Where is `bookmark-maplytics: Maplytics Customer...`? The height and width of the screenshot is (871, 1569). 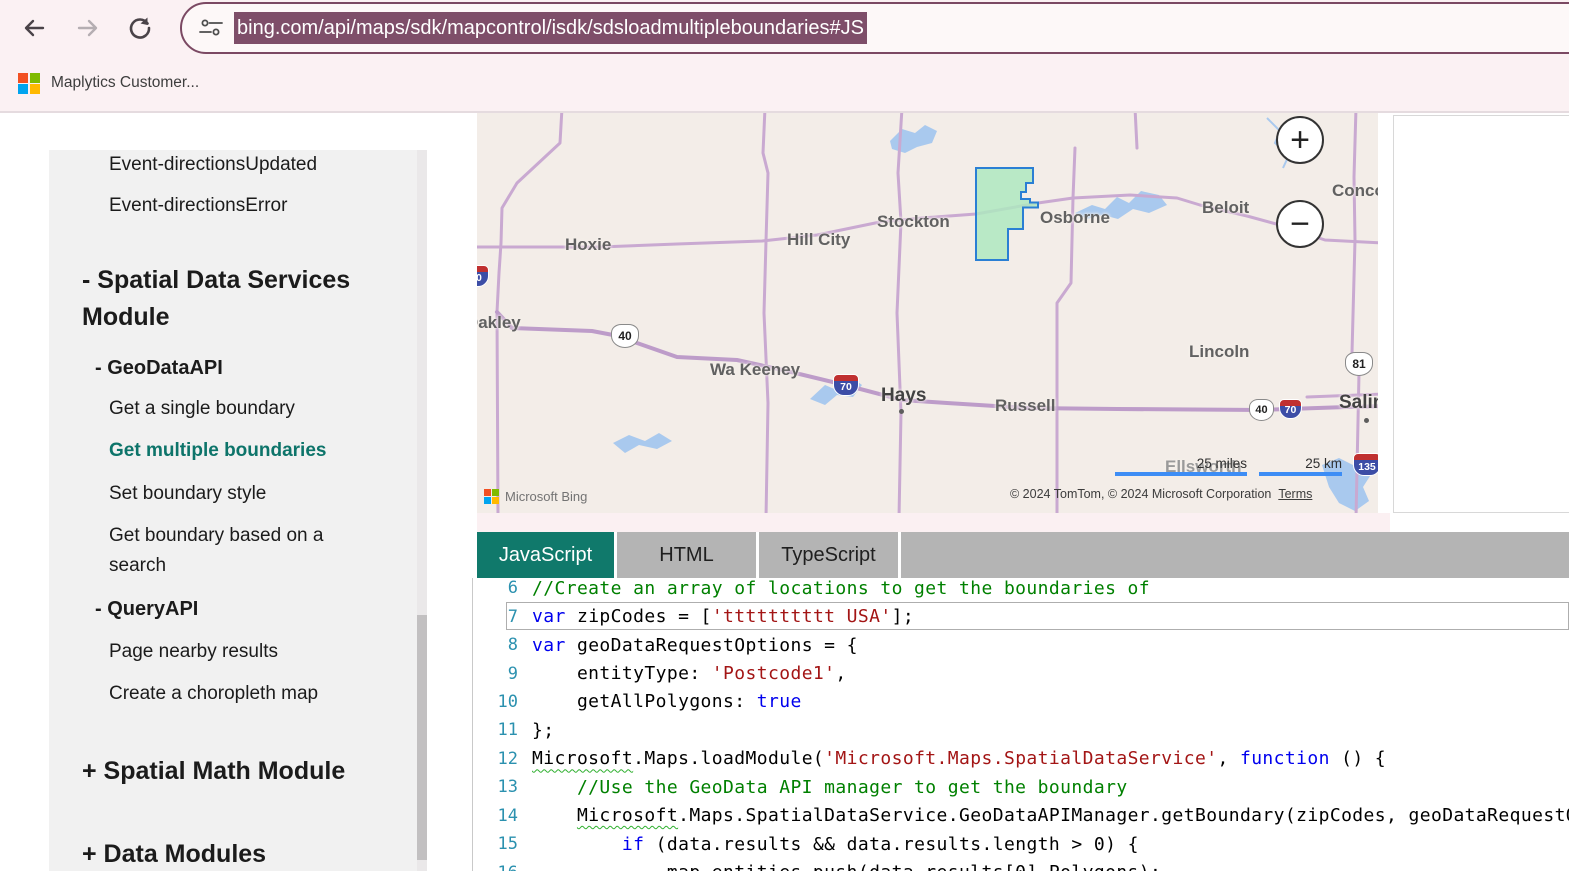
bookmark-maplytics: Maplytics Customer... is located at coordinates (125, 83).